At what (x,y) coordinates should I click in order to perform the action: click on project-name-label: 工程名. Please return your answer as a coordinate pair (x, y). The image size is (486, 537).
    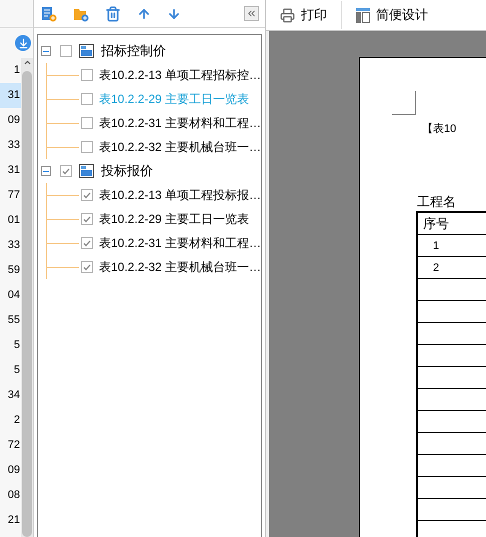
    Looking at the image, I should click on (437, 201).